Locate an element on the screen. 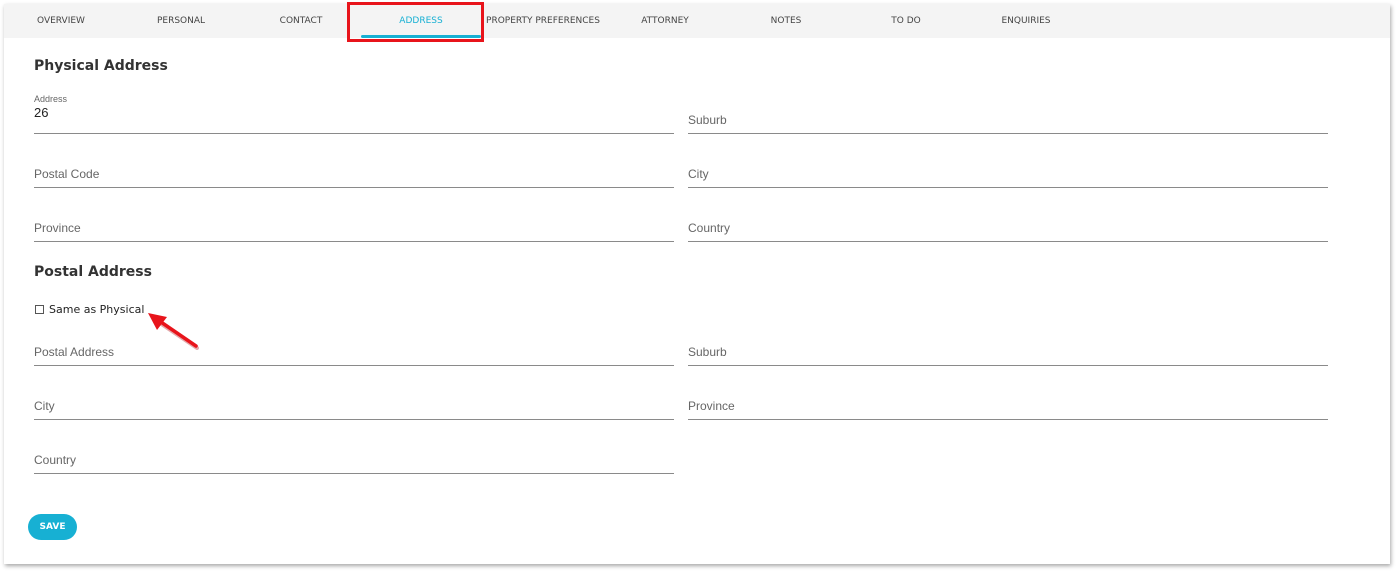  postal-suburb-placeholder: Suburb is located at coordinates (707, 352).